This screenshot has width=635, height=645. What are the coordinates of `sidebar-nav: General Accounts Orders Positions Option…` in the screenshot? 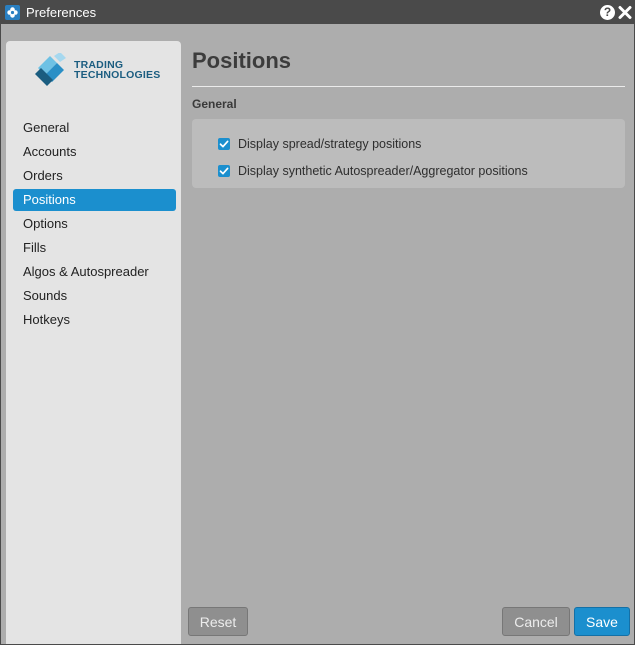 It's located at (94, 225).